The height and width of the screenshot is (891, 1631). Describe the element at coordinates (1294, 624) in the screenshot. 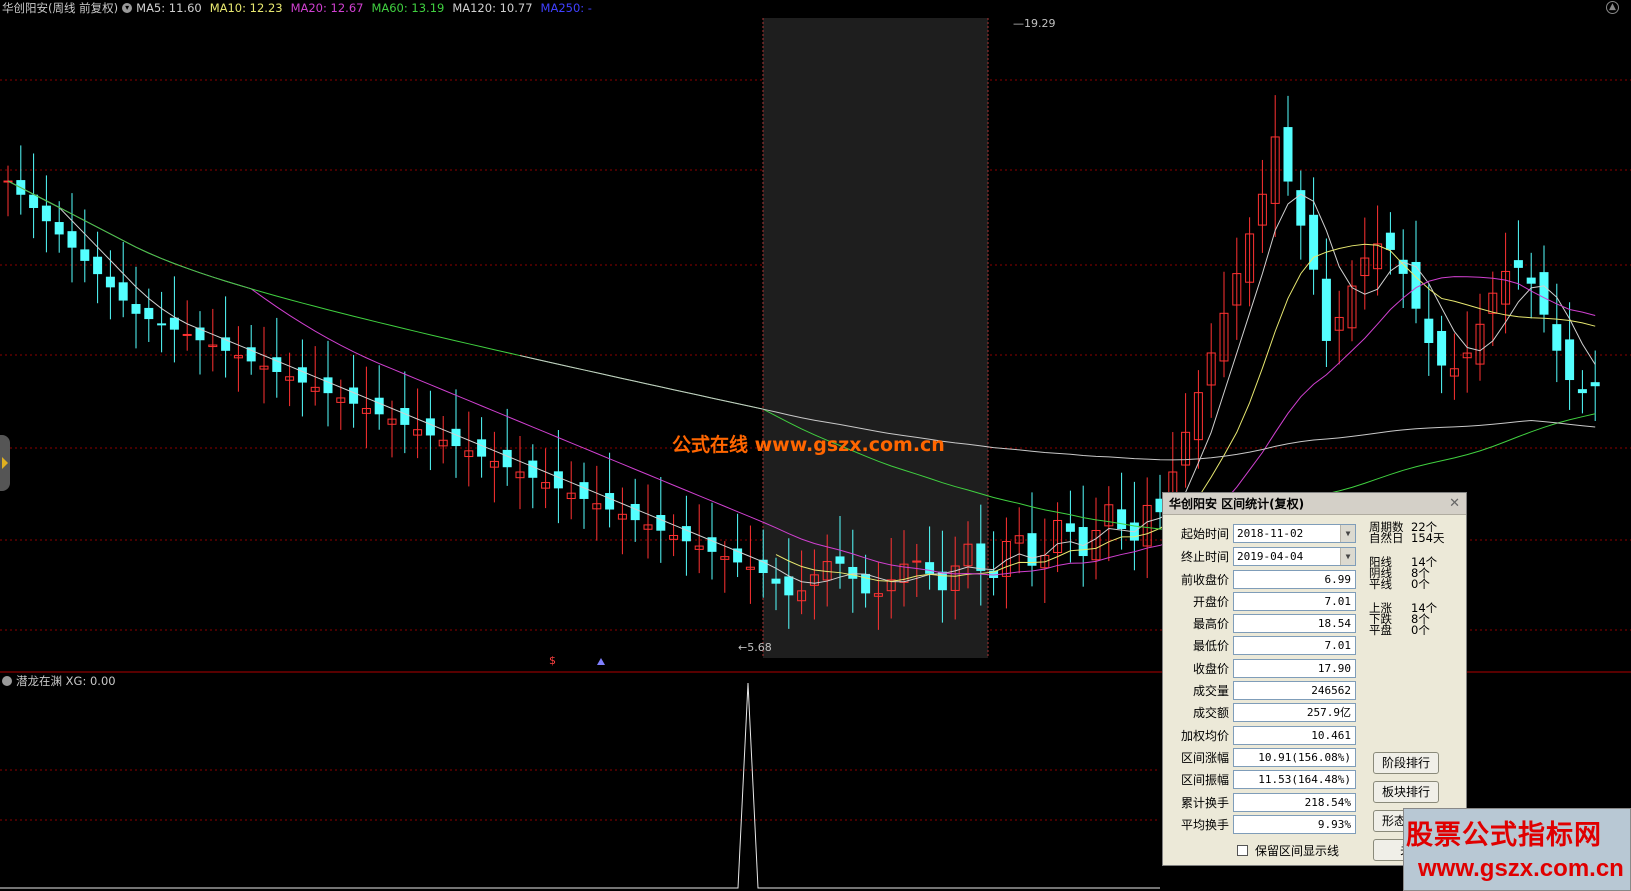

I see `stat-value-field: 18.54` at that location.